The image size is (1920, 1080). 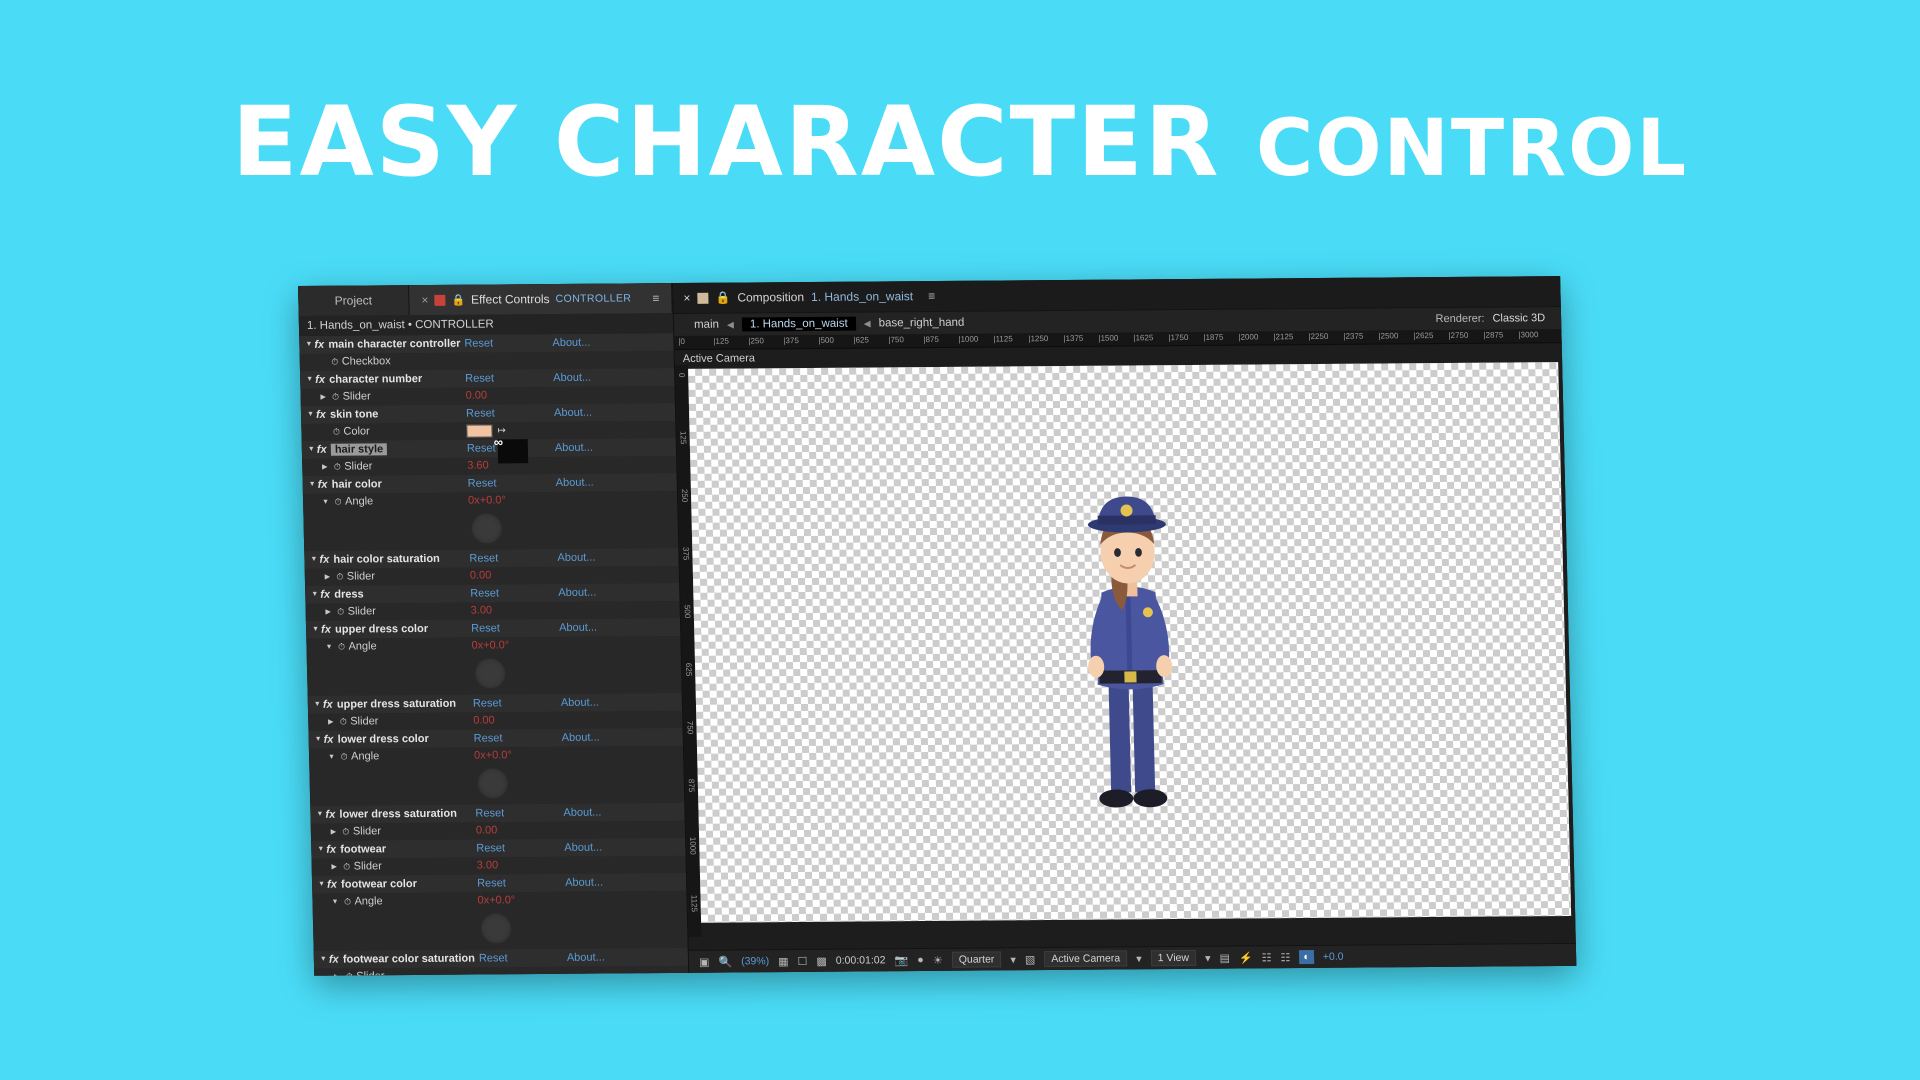 I want to click on always-preview-icon: ▣, so click(x=704, y=961).